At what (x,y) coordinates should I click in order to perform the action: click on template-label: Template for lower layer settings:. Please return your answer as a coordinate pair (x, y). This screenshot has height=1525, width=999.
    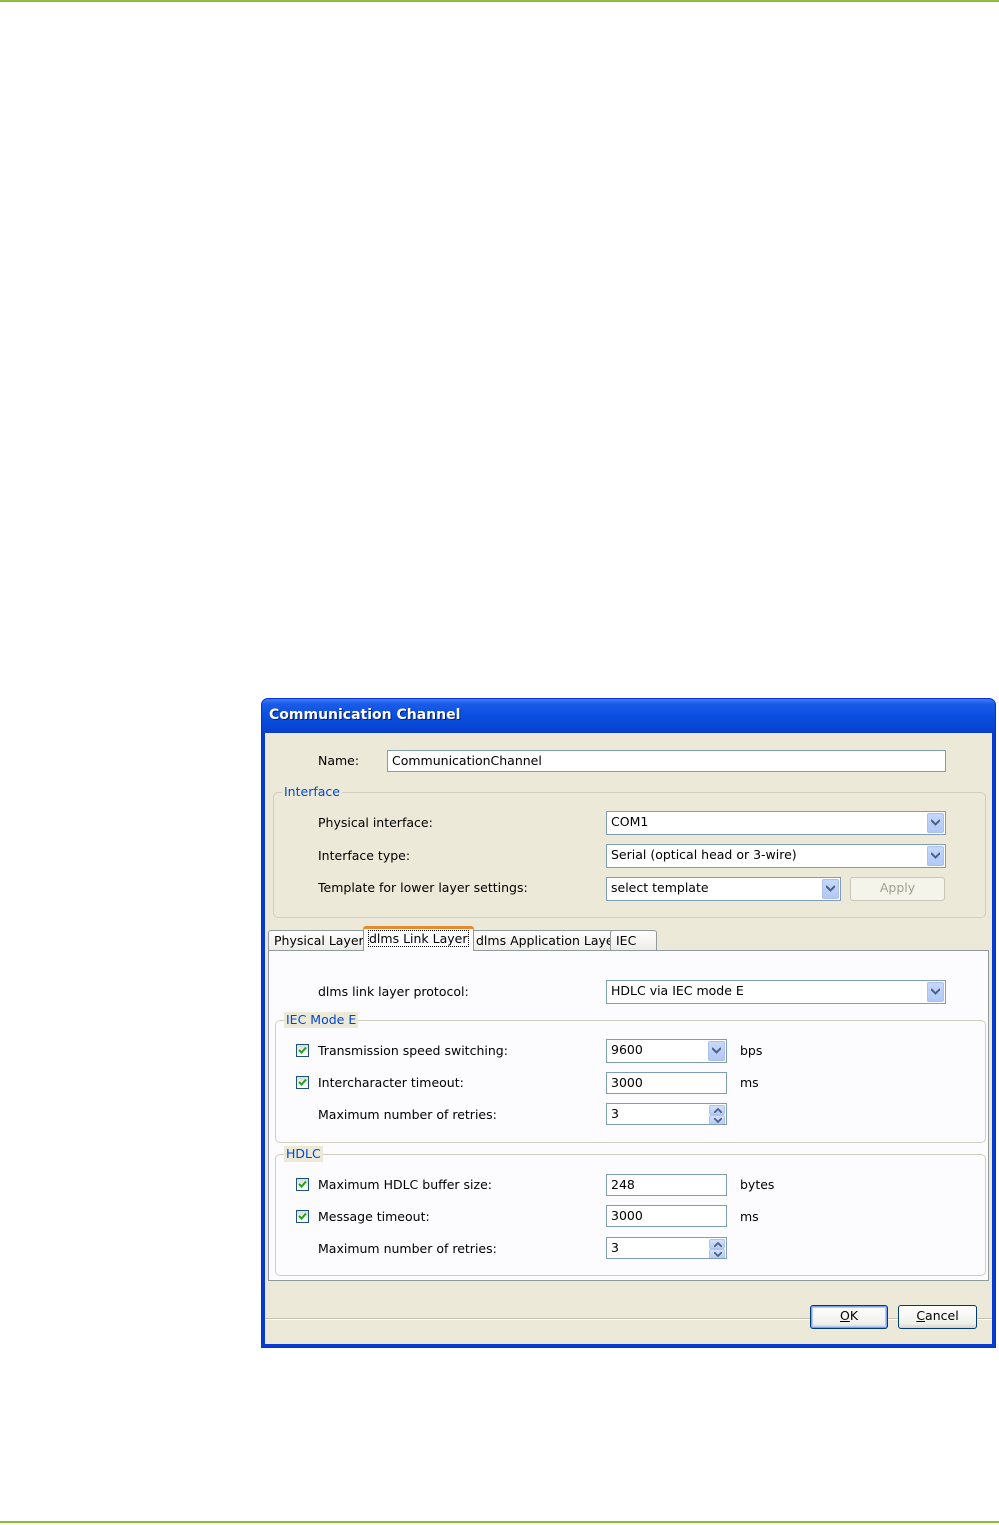
    Looking at the image, I should click on (423, 887).